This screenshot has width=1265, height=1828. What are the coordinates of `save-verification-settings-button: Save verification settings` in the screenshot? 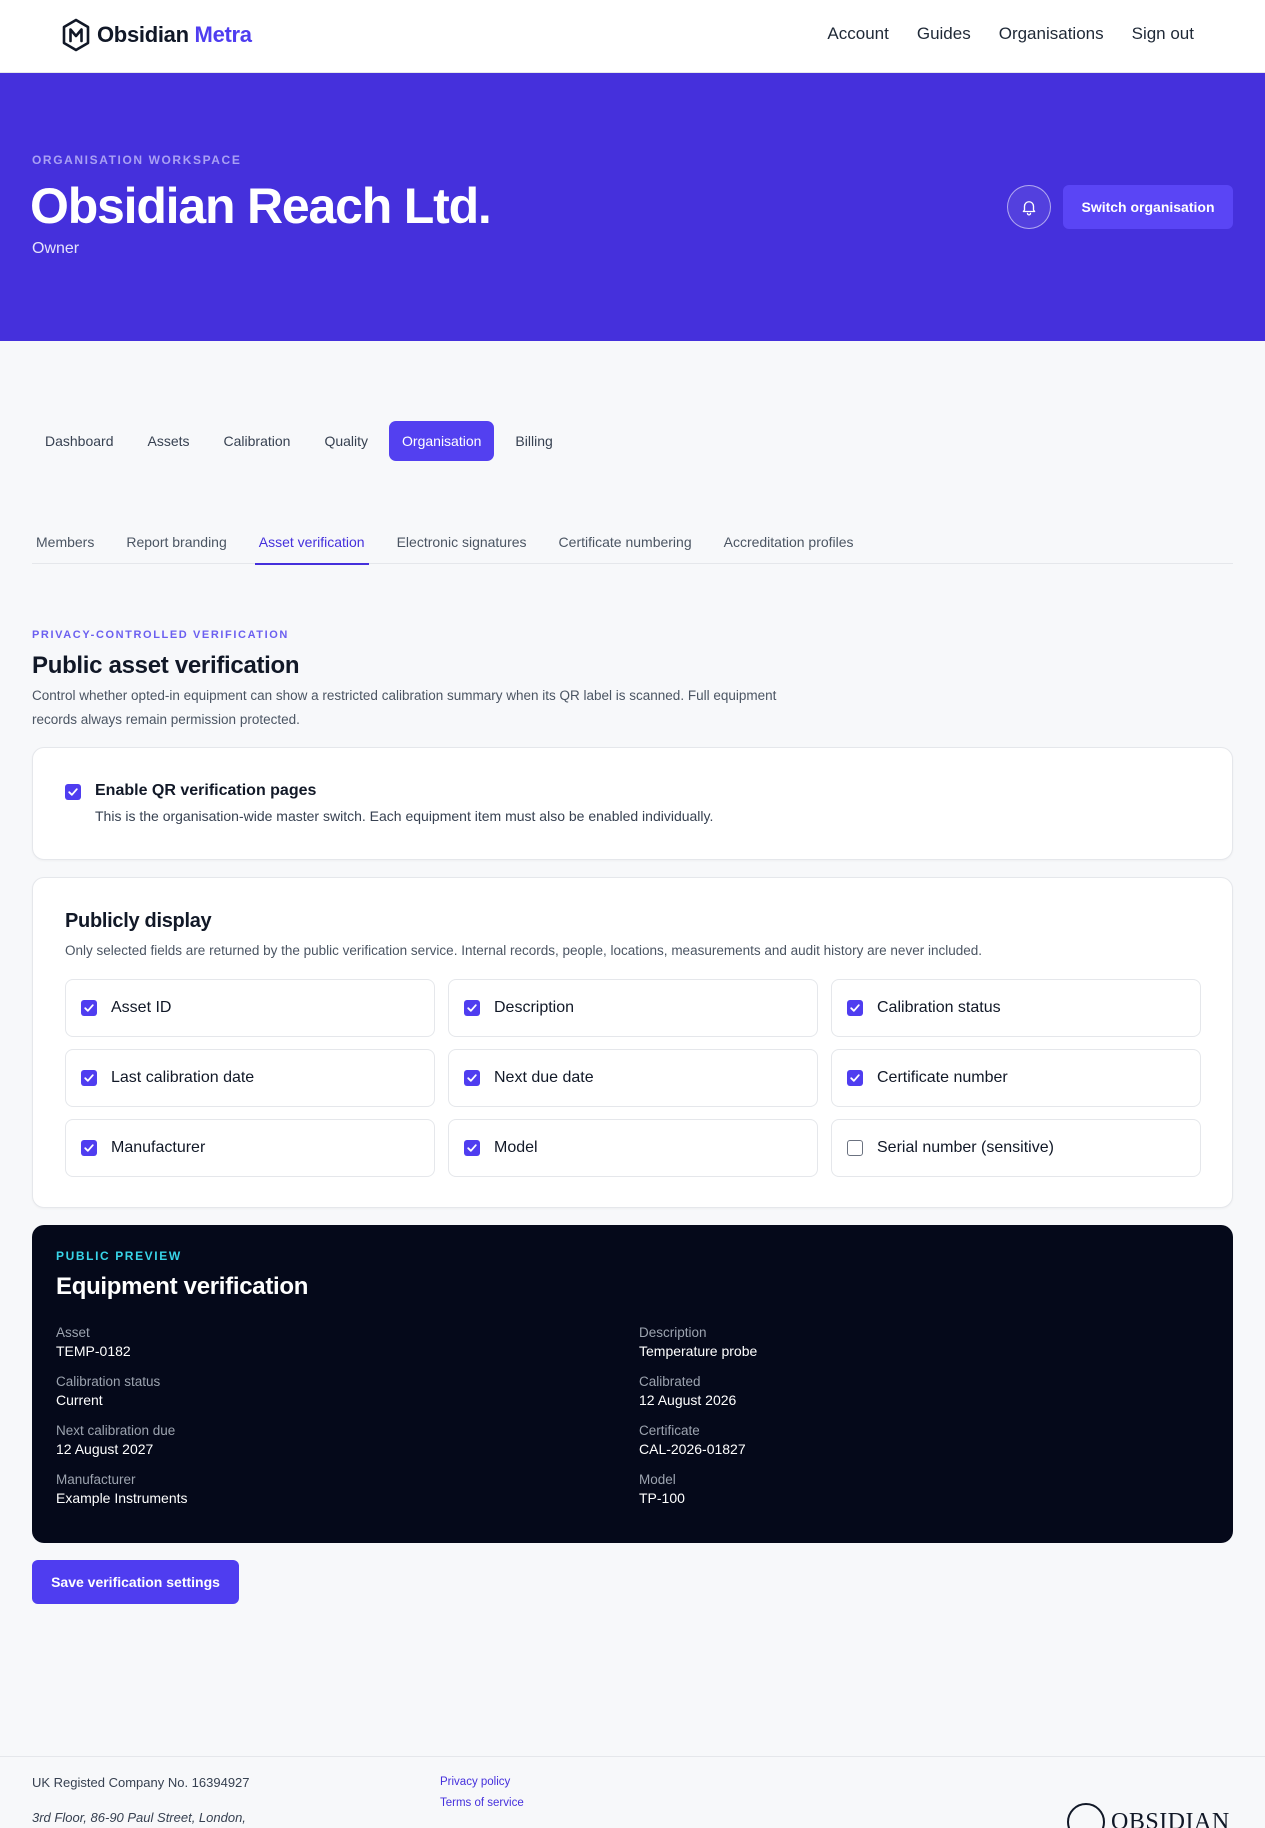 It's located at (135, 1582).